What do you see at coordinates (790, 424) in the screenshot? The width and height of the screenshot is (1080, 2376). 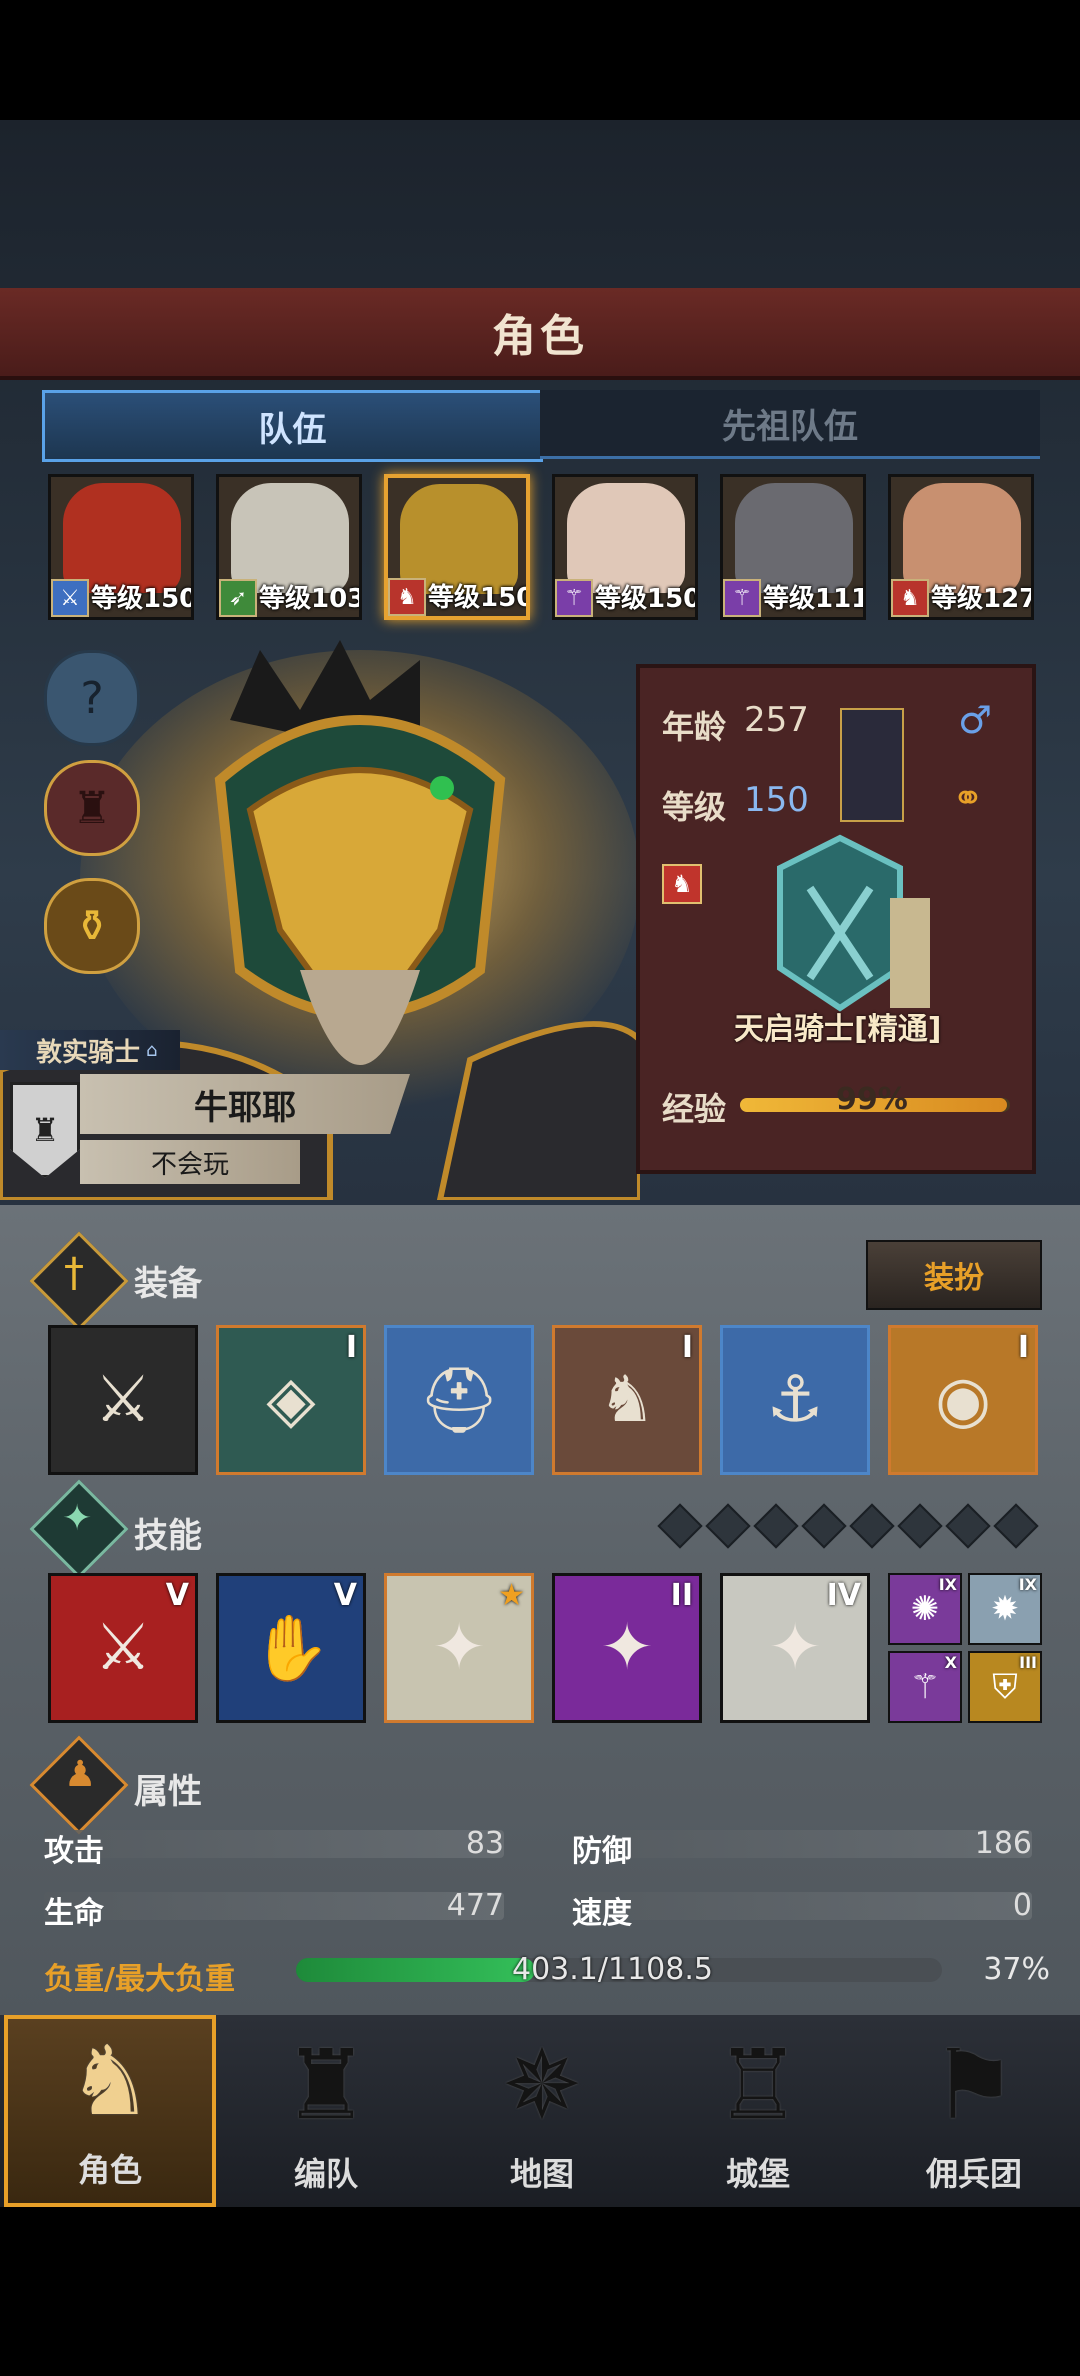 I see `tab-ancestor-team: 先祖队伍` at bounding box center [790, 424].